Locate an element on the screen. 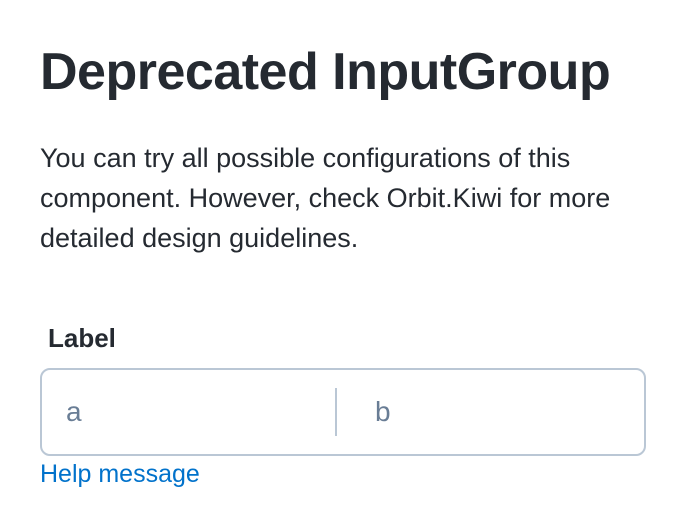 The height and width of the screenshot is (528, 686). input-group-label: Label is located at coordinates (82, 338).